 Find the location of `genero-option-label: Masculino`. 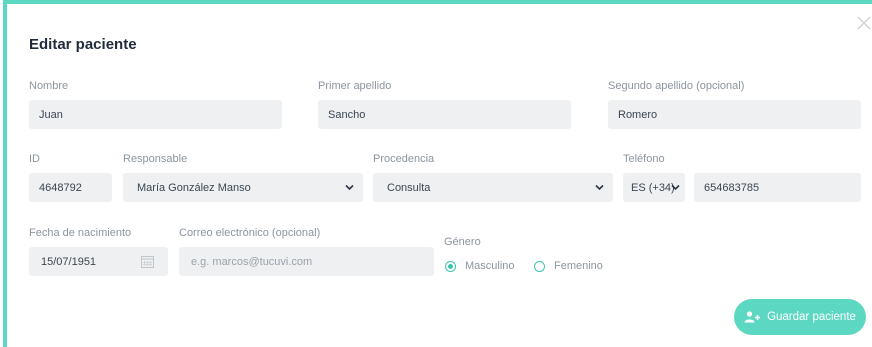

genero-option-label: Masculino is located at coordinates (490, 266).